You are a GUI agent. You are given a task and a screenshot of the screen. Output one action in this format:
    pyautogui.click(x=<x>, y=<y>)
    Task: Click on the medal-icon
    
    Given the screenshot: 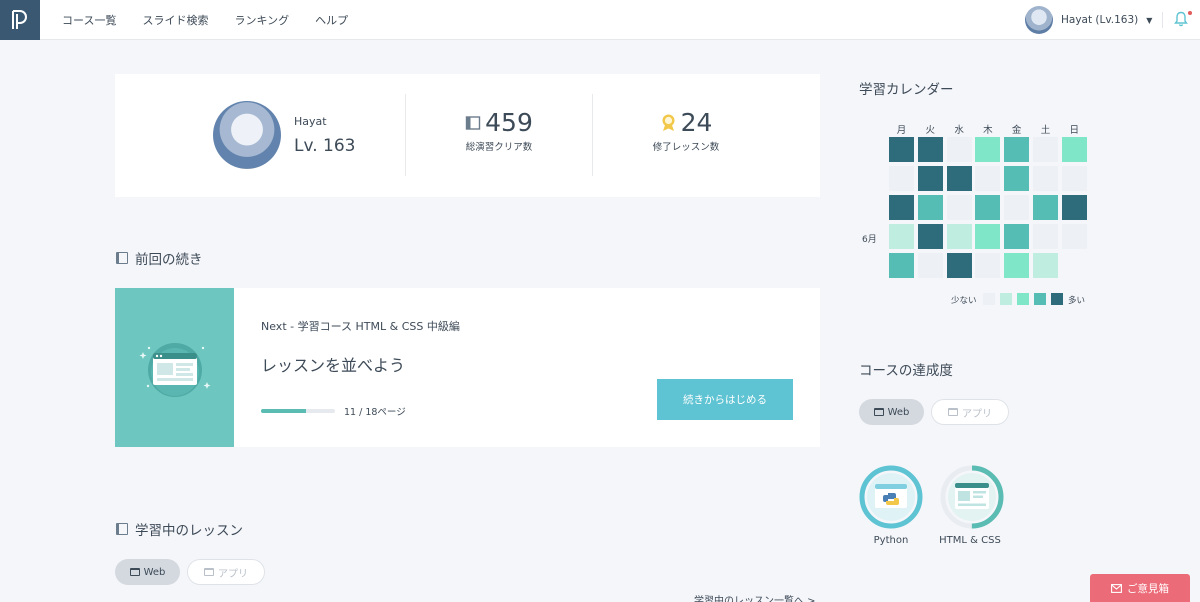 What is the action you would take?
    pyautogui.click(x=668, y=122)
    